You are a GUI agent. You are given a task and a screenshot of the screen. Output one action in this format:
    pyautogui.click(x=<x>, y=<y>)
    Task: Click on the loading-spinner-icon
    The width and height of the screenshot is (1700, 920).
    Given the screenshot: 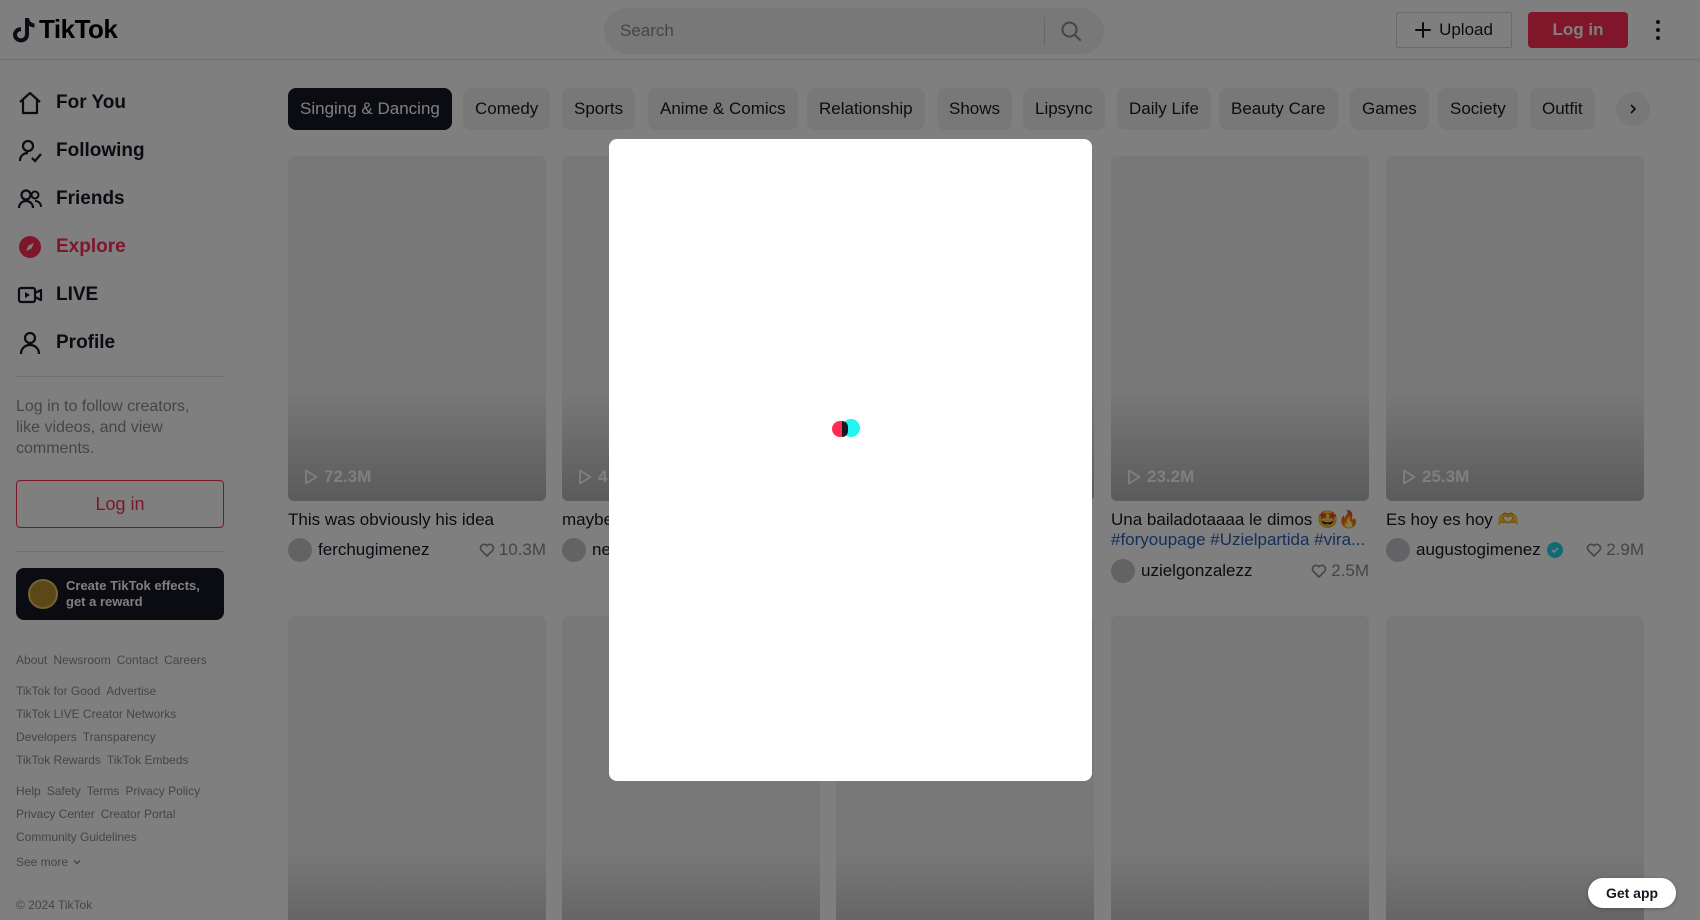 What is the action you would take?
    pyautogui.click(x=849, y=429)
    